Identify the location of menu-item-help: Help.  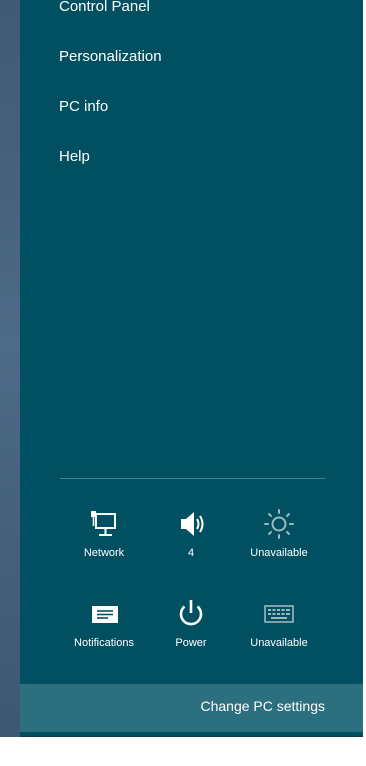
(74, 157).